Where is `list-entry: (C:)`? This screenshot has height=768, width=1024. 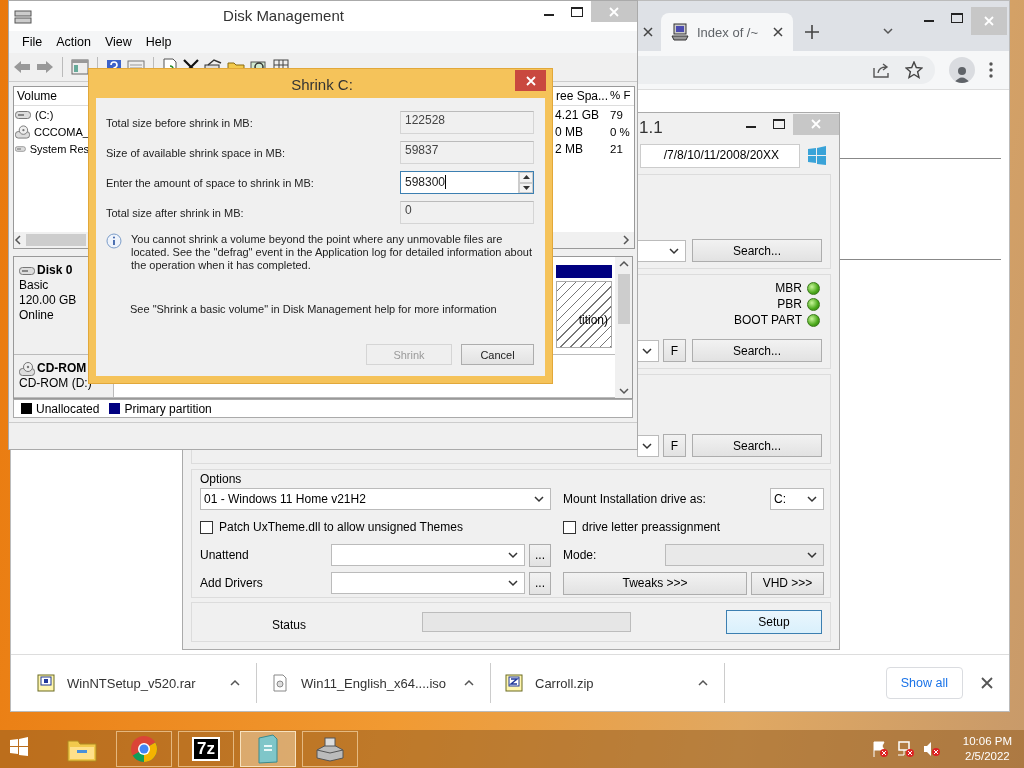
list-entry: (C:) is located at coordinates (43, 114).